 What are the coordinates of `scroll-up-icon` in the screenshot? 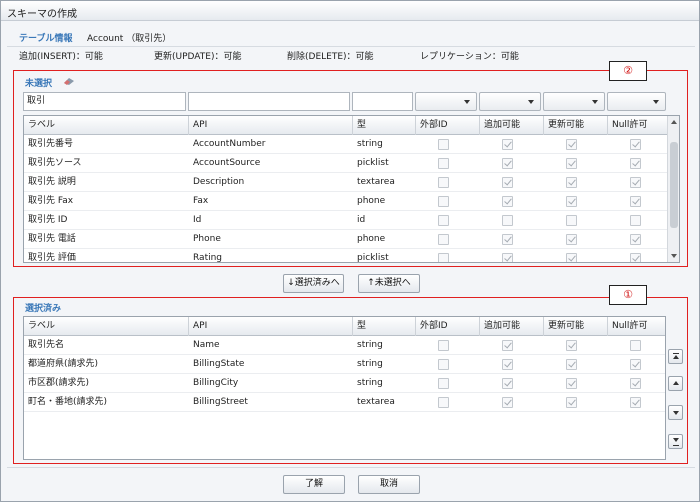 It's located at (674, 122).